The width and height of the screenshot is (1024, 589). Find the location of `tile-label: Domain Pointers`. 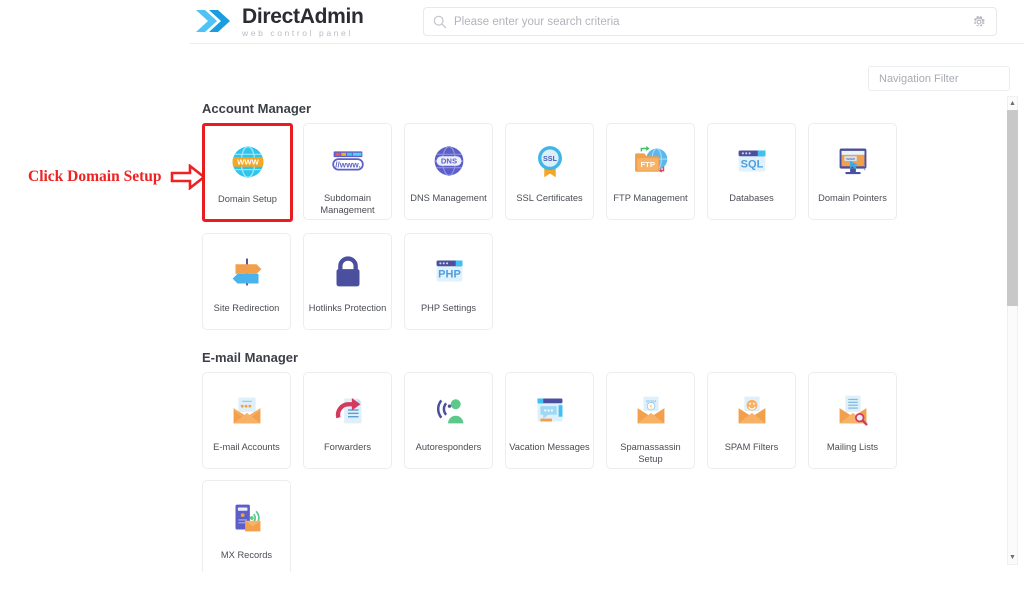

tile-label: Domain Pointers is located at coordinates (852, 198).